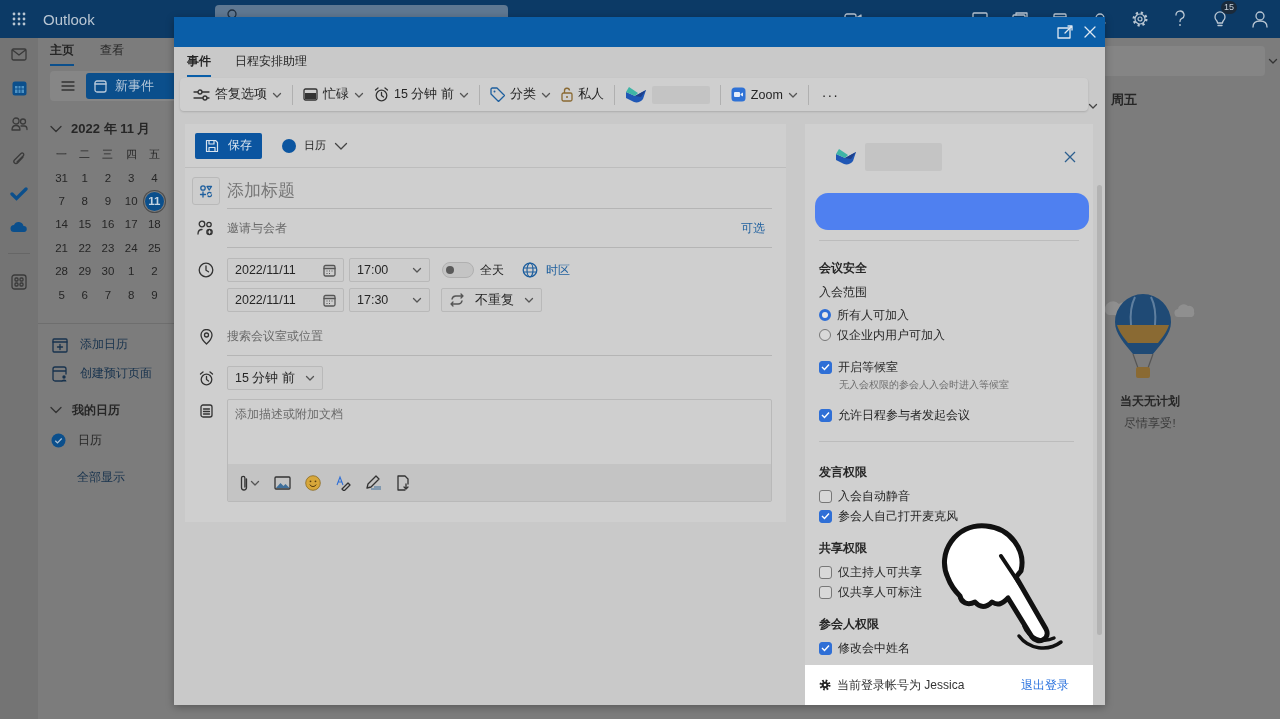 The height and width of the screenshot is (719, 1280). What do you see at coordinates (84, 294) in the screenshot?
I see `calendar-day: 6` at bounding box center [84, 294].